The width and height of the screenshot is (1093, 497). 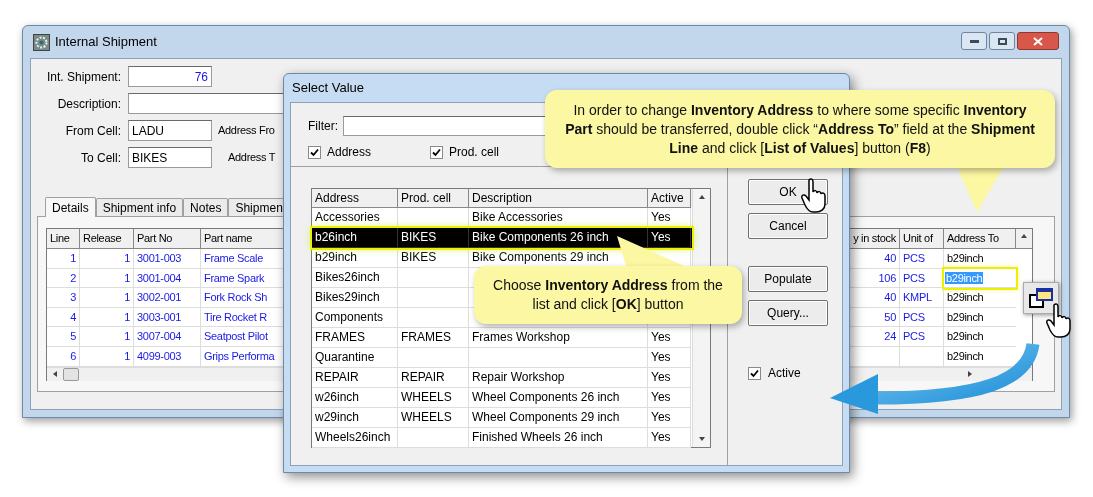 I want to click on table-cell: Repair Workshop, so click(x=558, y=378).